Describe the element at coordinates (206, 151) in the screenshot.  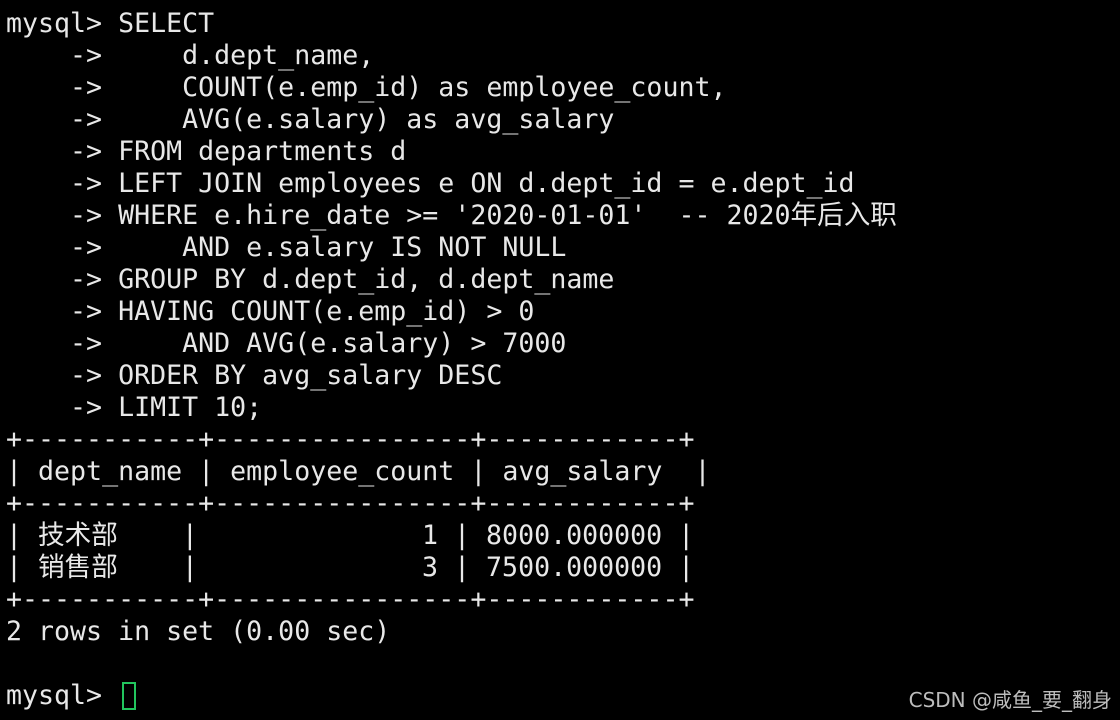
I see `query-line: -> FROM departments d` at that location.